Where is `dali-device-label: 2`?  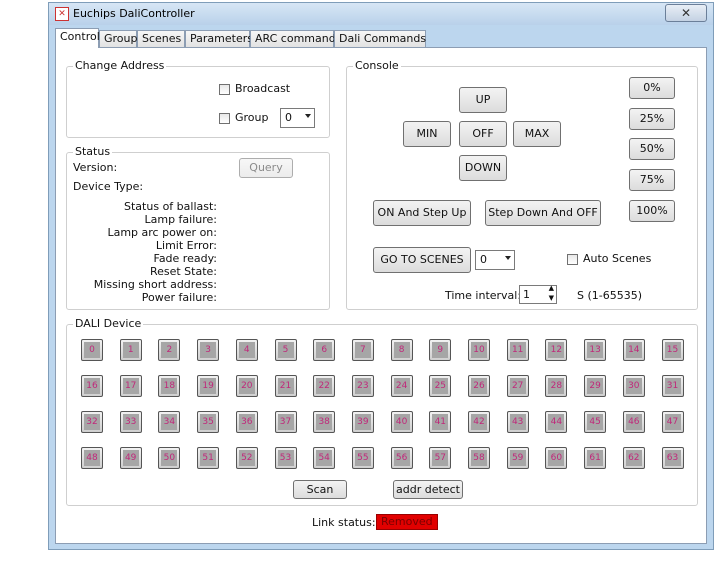 dali-device-label: 2 is located at coordinates (169, 350).